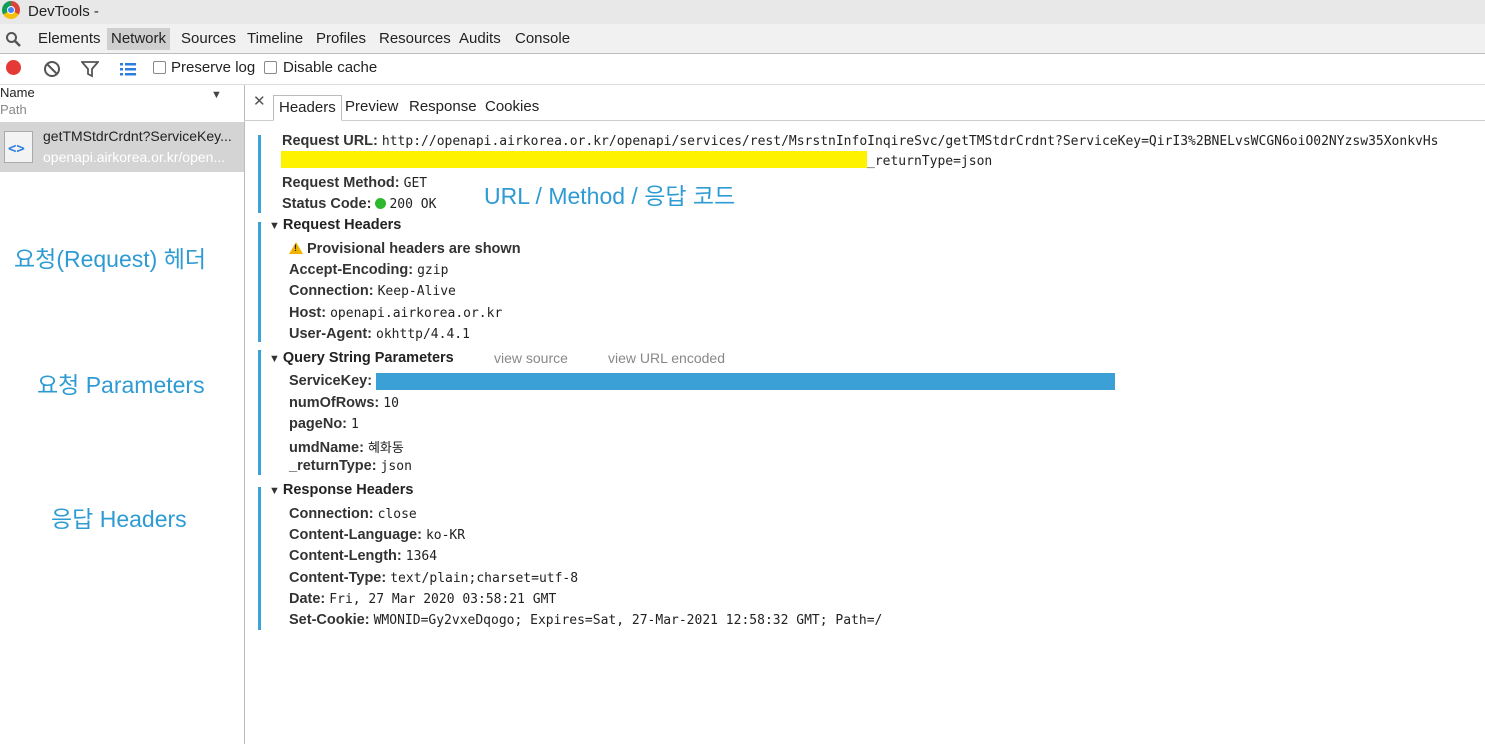 This screenshot has height=744, width=1485. I want to click on header-key: Content-Type:, so click(338, 578).